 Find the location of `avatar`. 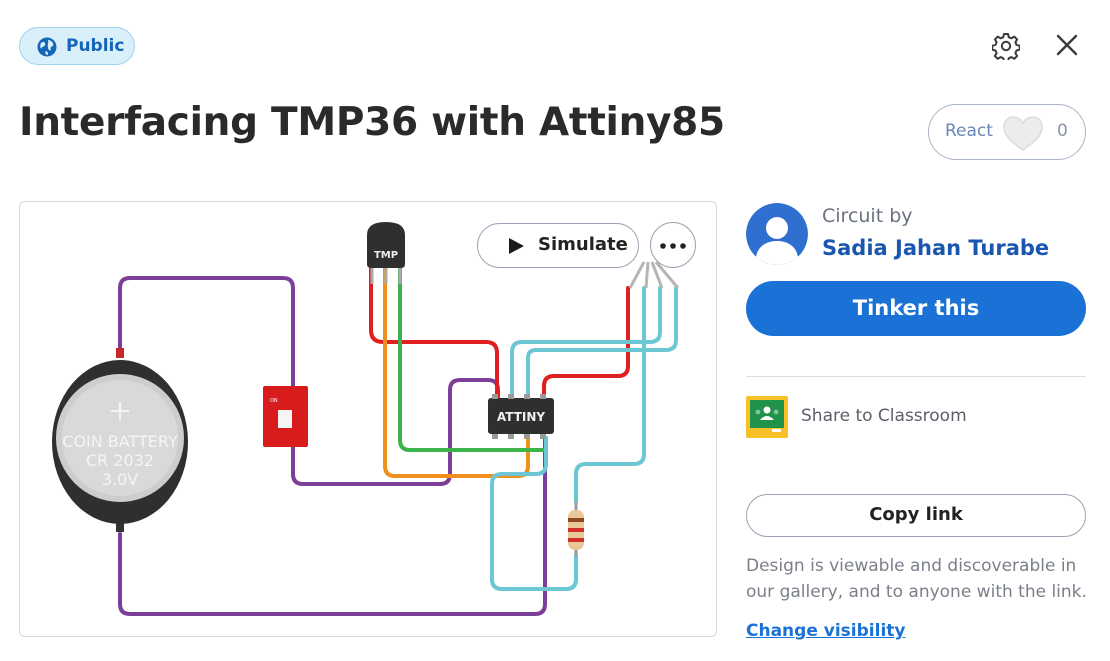

avatar is located at coordinates (777, 234).